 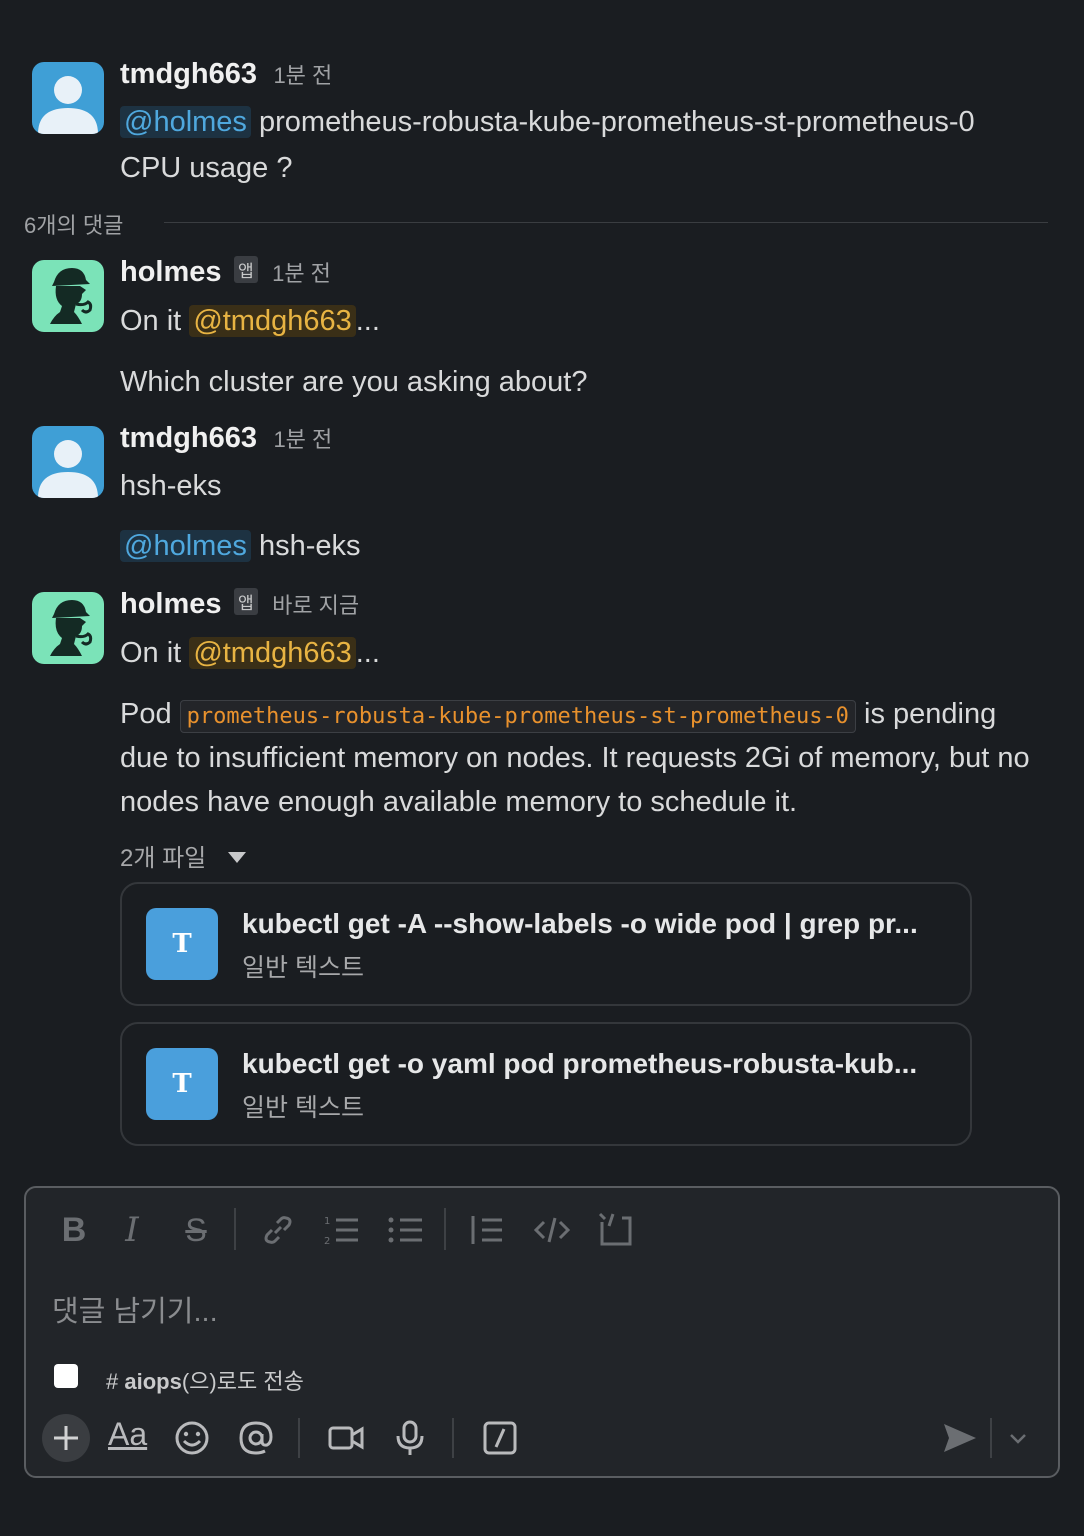 I want to click on svg-text: 2, so click(x=327, y=1241).